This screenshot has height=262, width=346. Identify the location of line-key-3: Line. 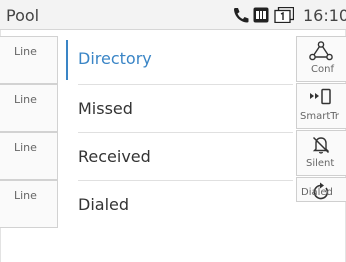
(29, 156).